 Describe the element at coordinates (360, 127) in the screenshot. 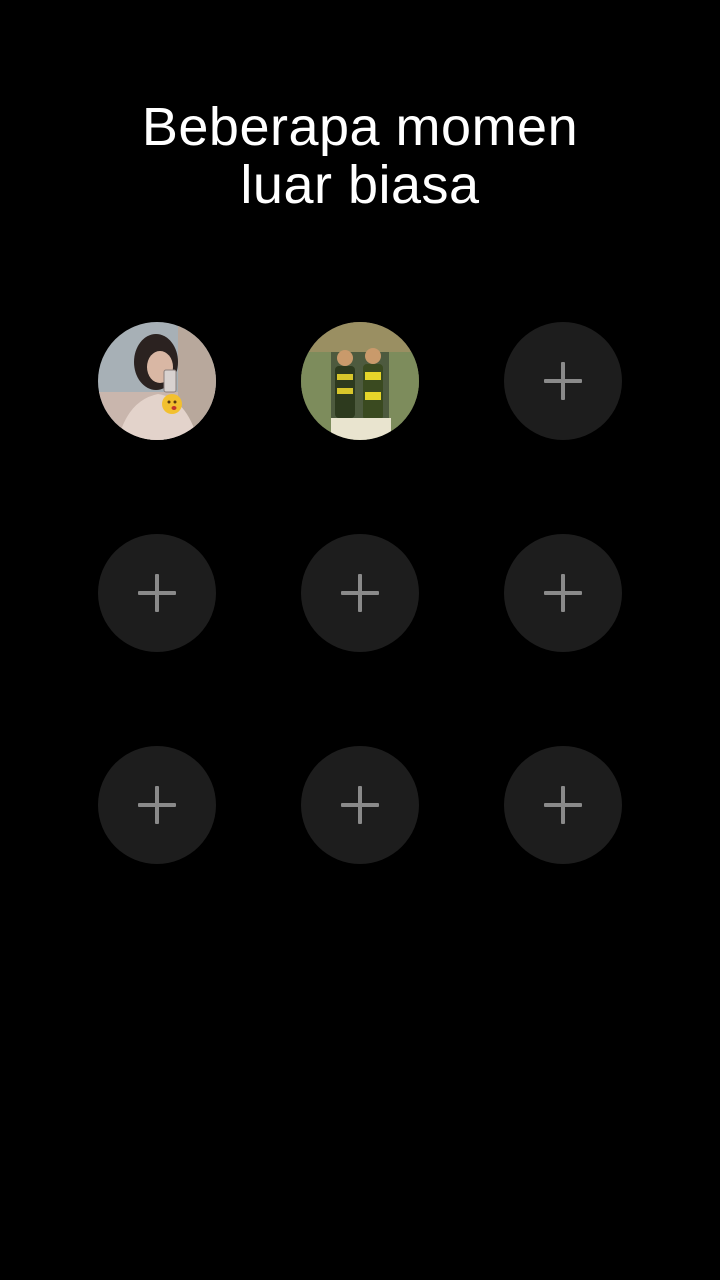

I see `title-line-1: Beberapa momen` at that location.